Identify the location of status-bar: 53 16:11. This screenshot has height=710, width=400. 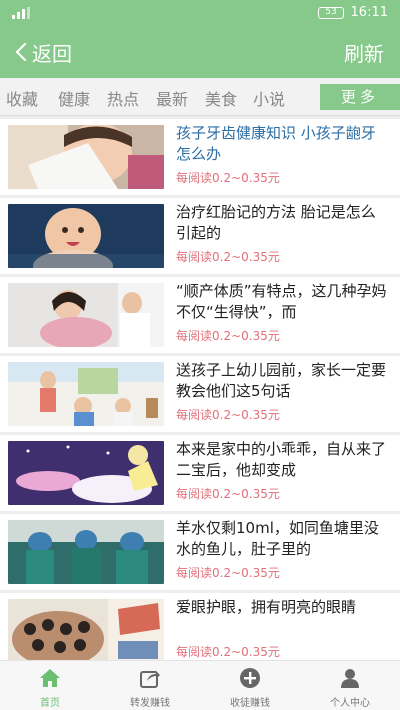
(200, 13).